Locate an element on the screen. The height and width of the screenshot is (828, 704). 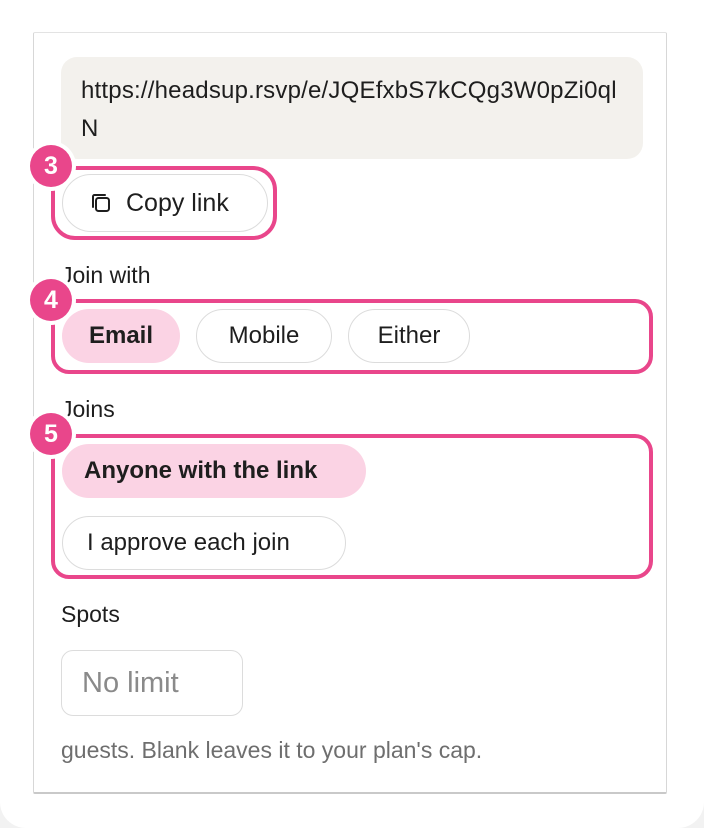
join-with-label: Join with is located at coordinates (106, 275).